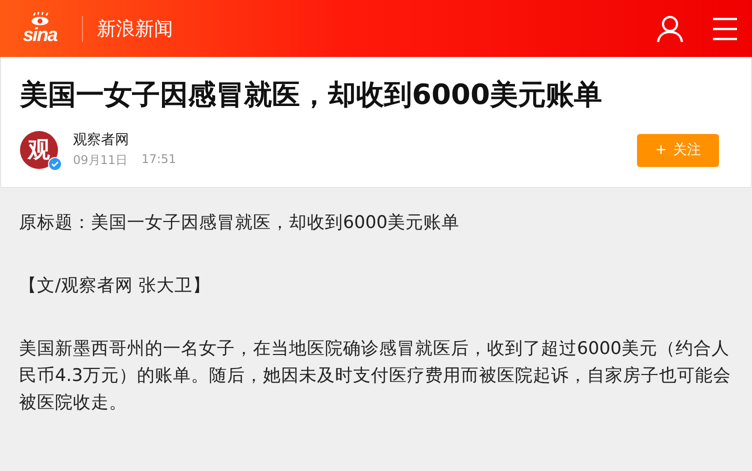  Describe the element at coordinates (159, 160) in the screenshot. I see `publish-time: 17:51` at that location.